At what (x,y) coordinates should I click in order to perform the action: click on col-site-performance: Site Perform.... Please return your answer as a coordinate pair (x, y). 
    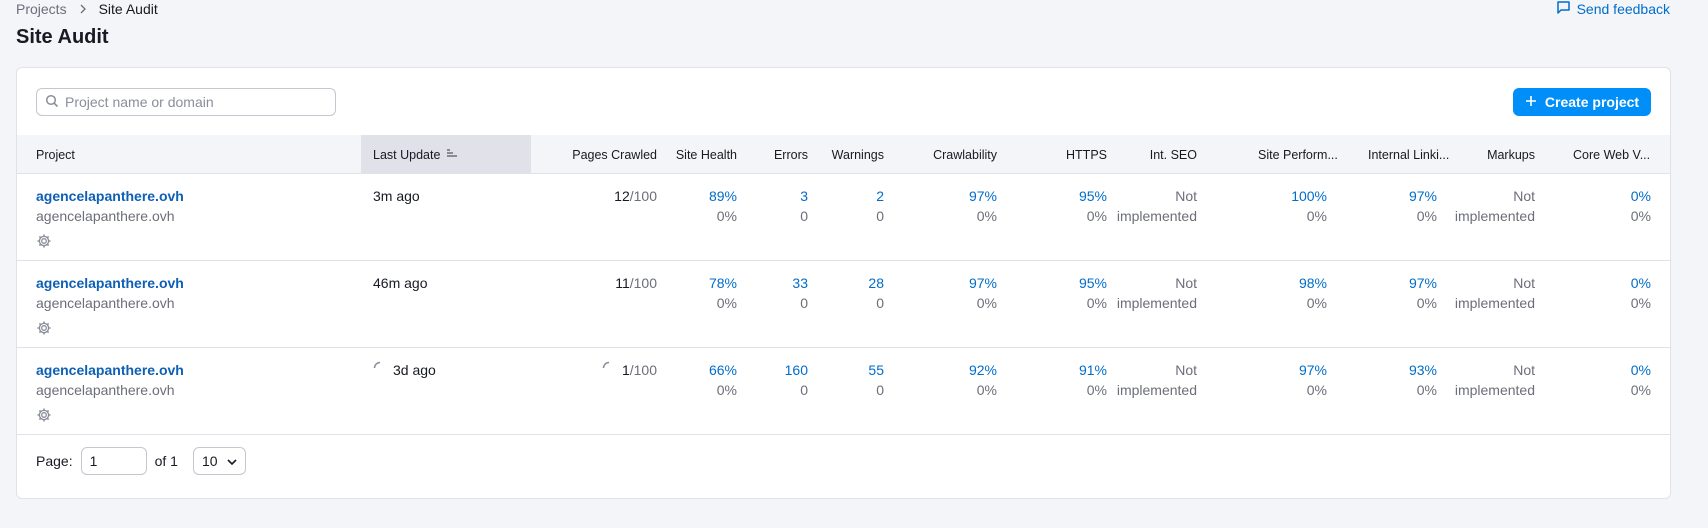
    Looking at the image, I should click on (1298, 154).